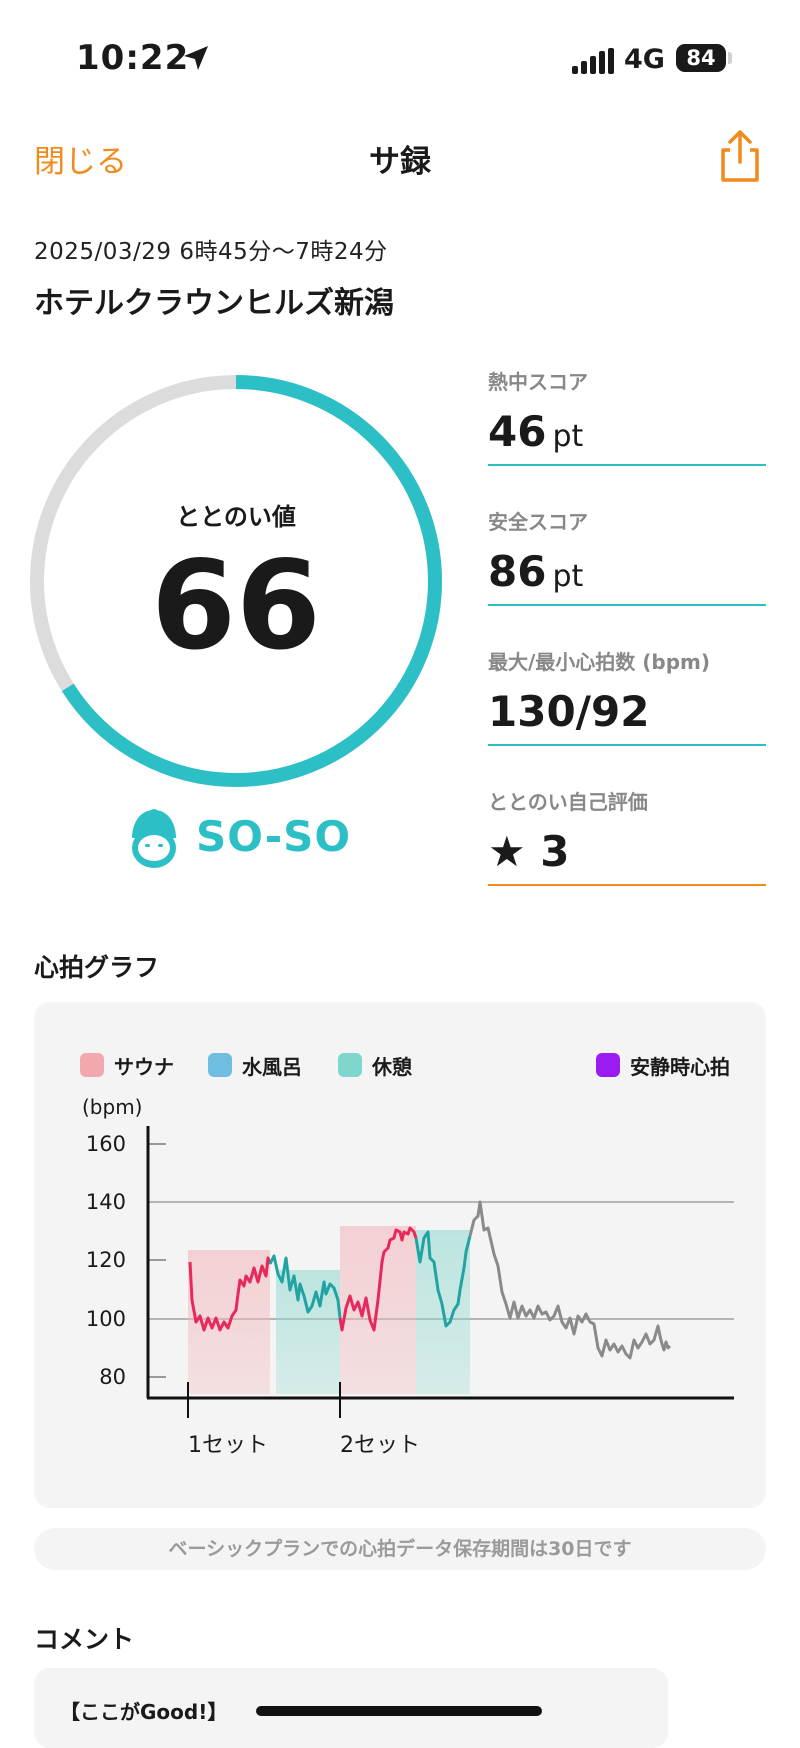  Describe the element at coordinates (570, 1280) in the screenshot. I see `hr-line-post` at that location.